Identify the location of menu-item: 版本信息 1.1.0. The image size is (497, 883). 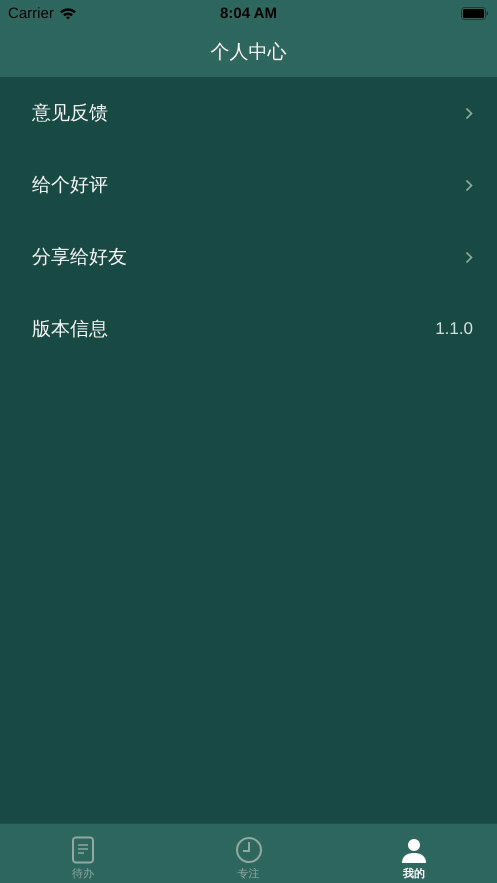
(248, 329).